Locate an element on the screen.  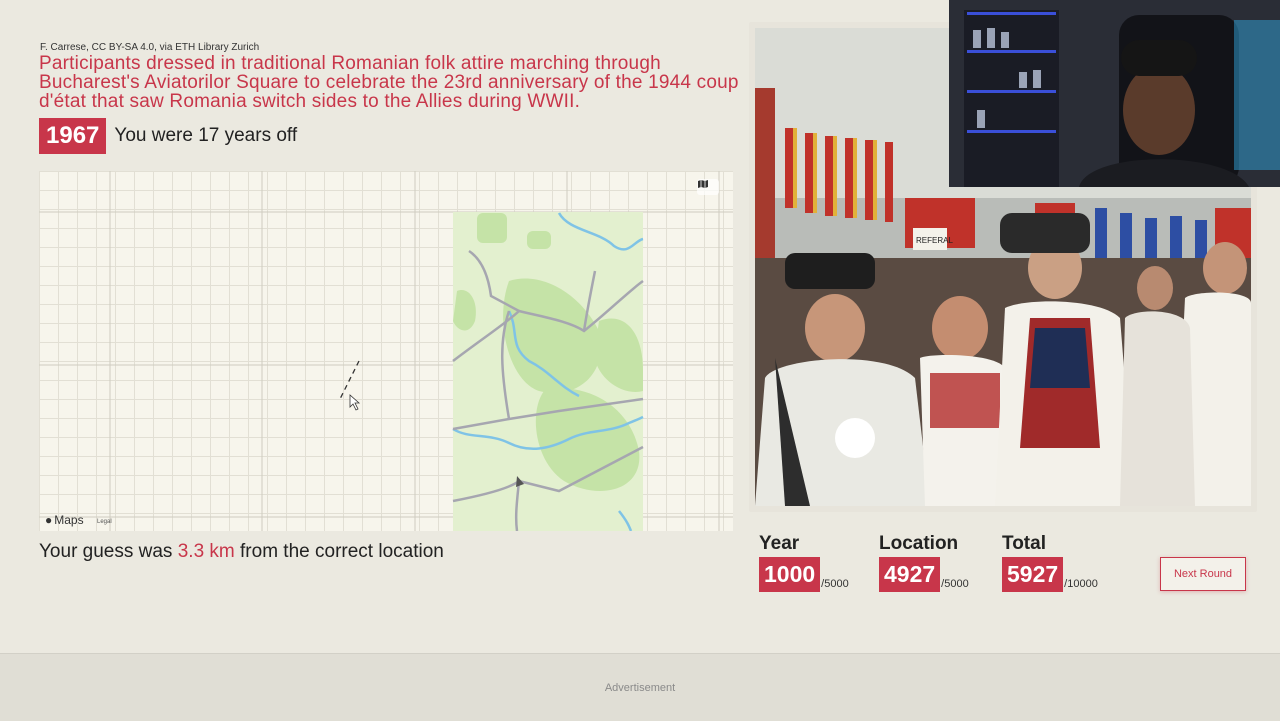
location-score-max: /5000 is located at coordinates (955, 584).